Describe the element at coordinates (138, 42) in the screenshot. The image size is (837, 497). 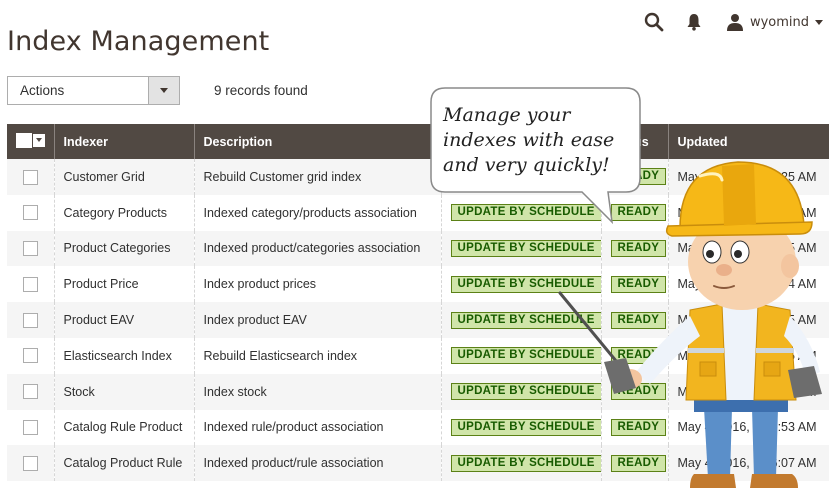
I see `page-title: Index Management` at that location.